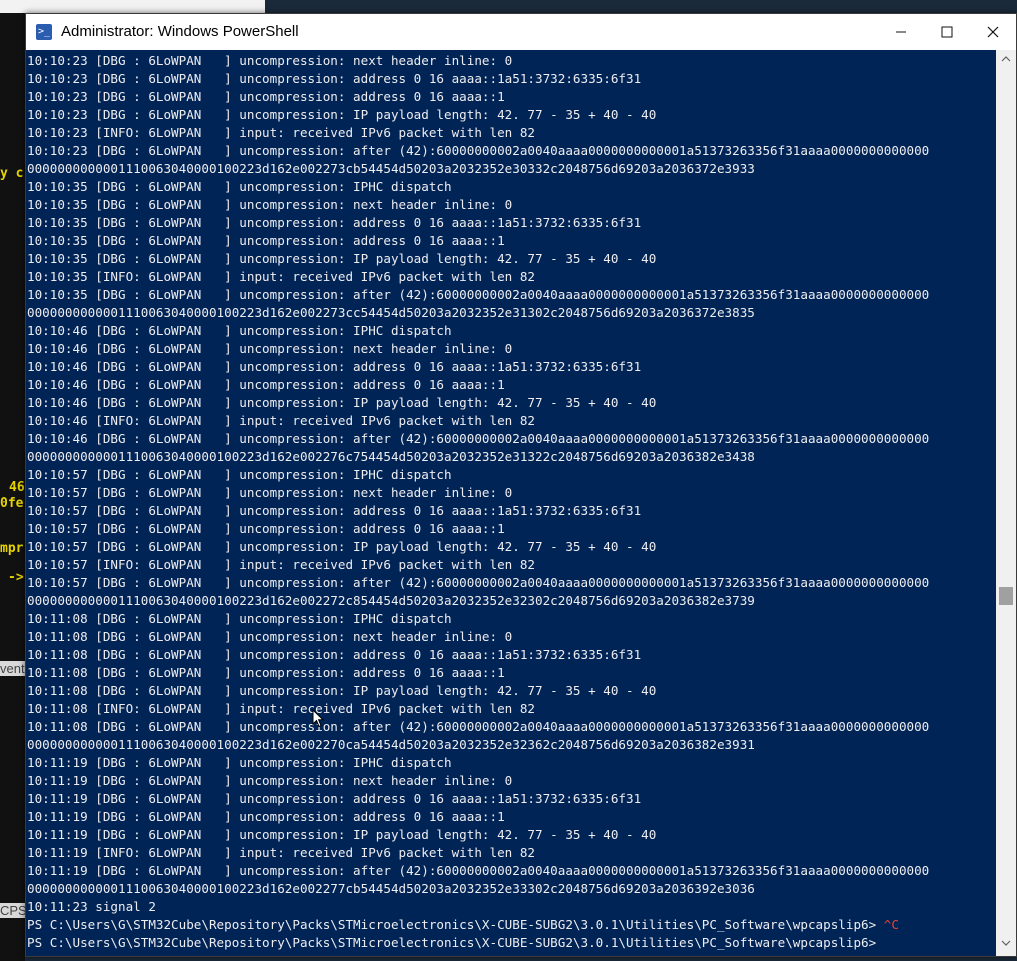  What do you see at coordinates (132, 6) in the screenshot?
I see `background-window-top` at bounding box center [132, 6].